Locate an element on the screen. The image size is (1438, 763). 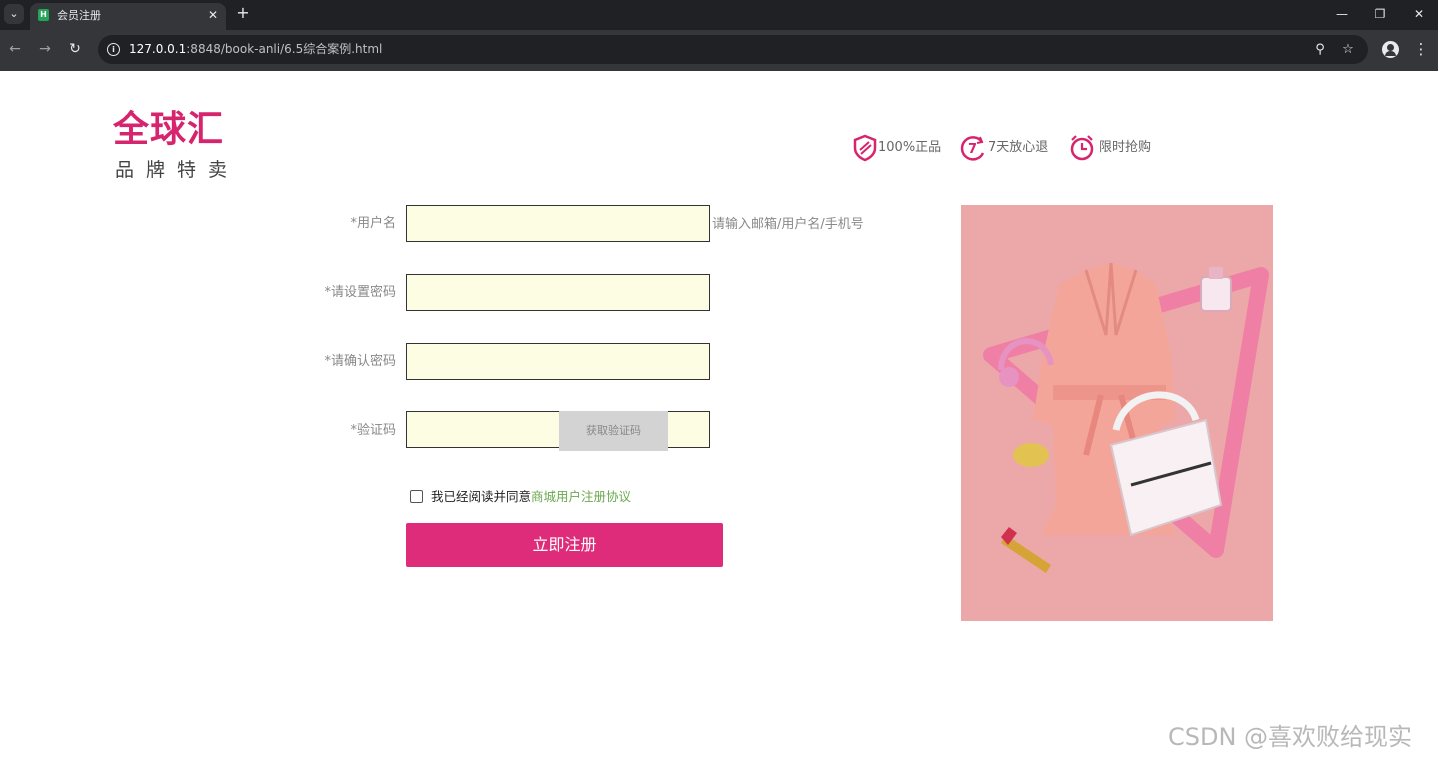
browser-menu-icon: ⋮ is located at coordinates (1421, 49).